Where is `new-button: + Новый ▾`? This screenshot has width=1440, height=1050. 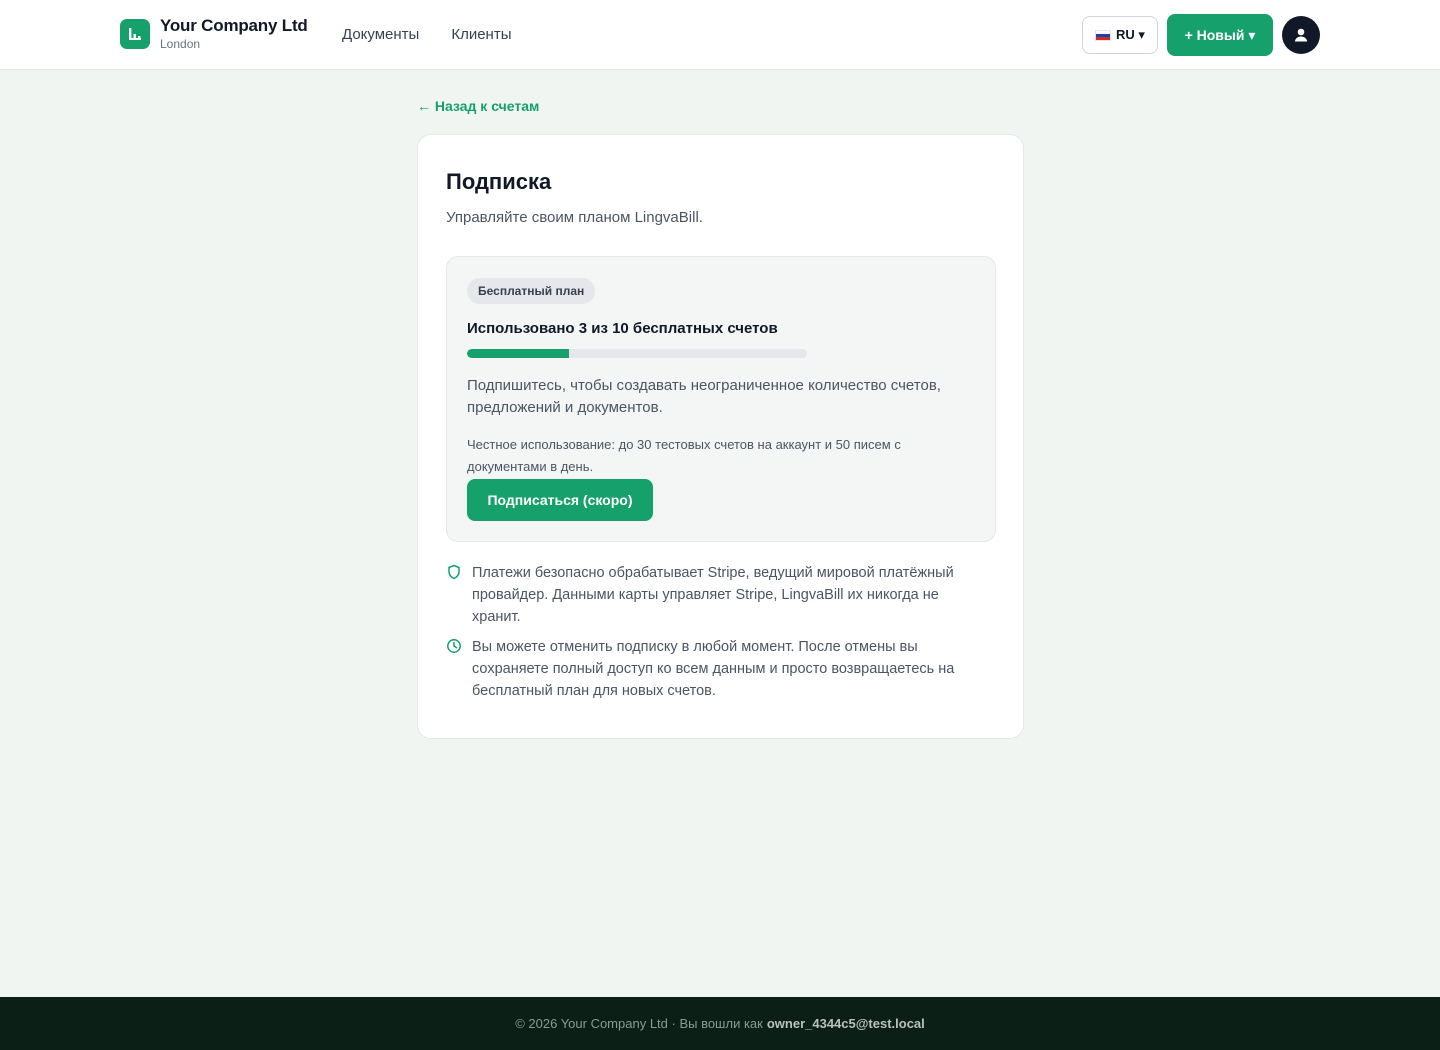 new-button: + Новый ▾ is located at coordinates (1220, 35).